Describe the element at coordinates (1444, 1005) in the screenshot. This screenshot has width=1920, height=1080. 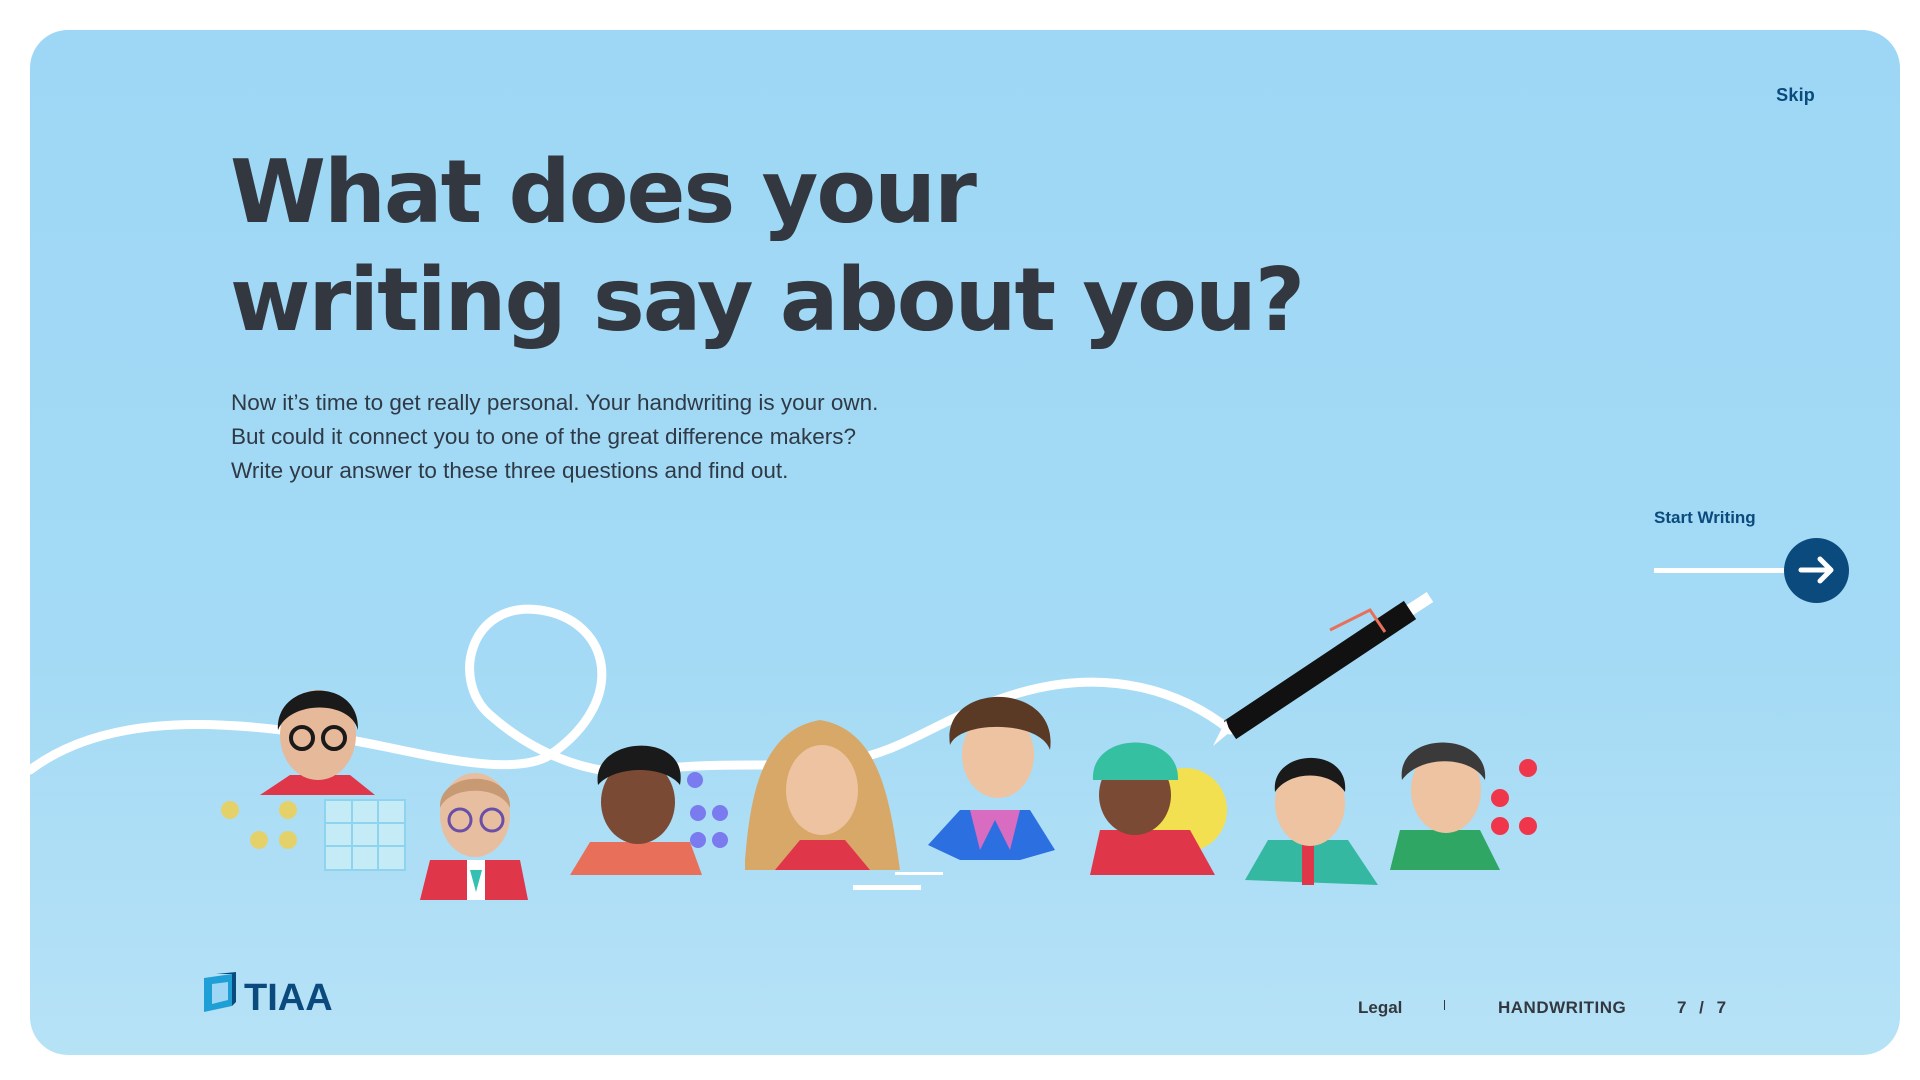
I see `footer-divider` at that location.